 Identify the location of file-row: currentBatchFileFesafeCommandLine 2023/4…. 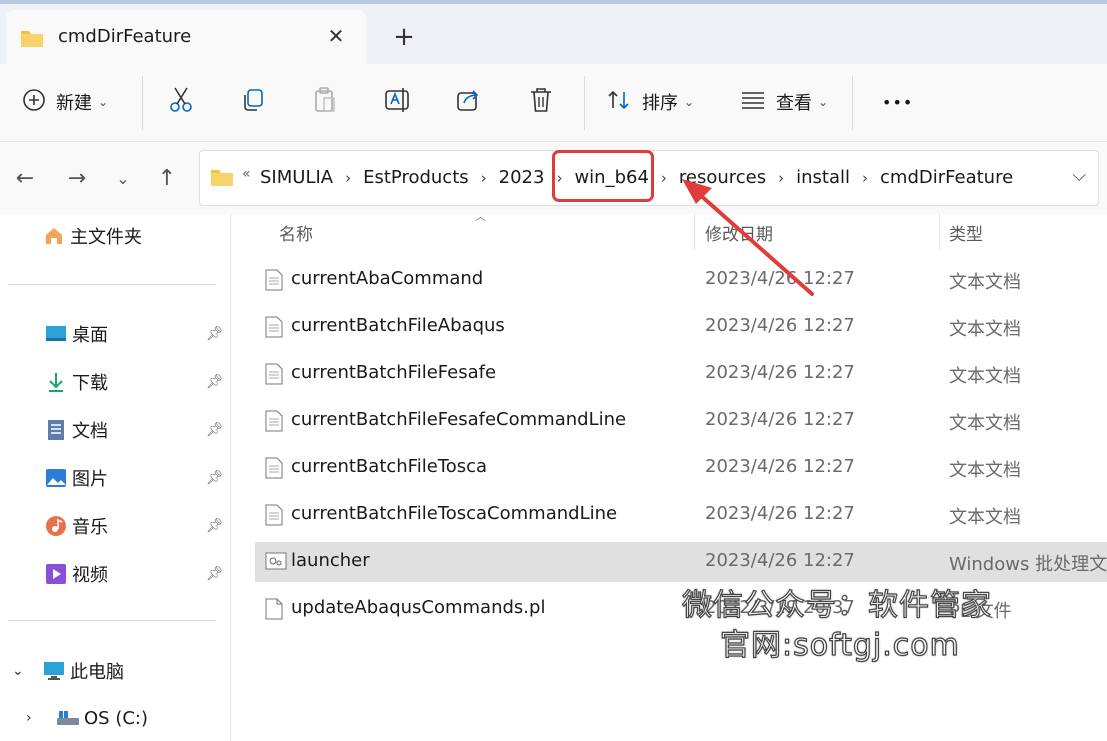
(681, 421).